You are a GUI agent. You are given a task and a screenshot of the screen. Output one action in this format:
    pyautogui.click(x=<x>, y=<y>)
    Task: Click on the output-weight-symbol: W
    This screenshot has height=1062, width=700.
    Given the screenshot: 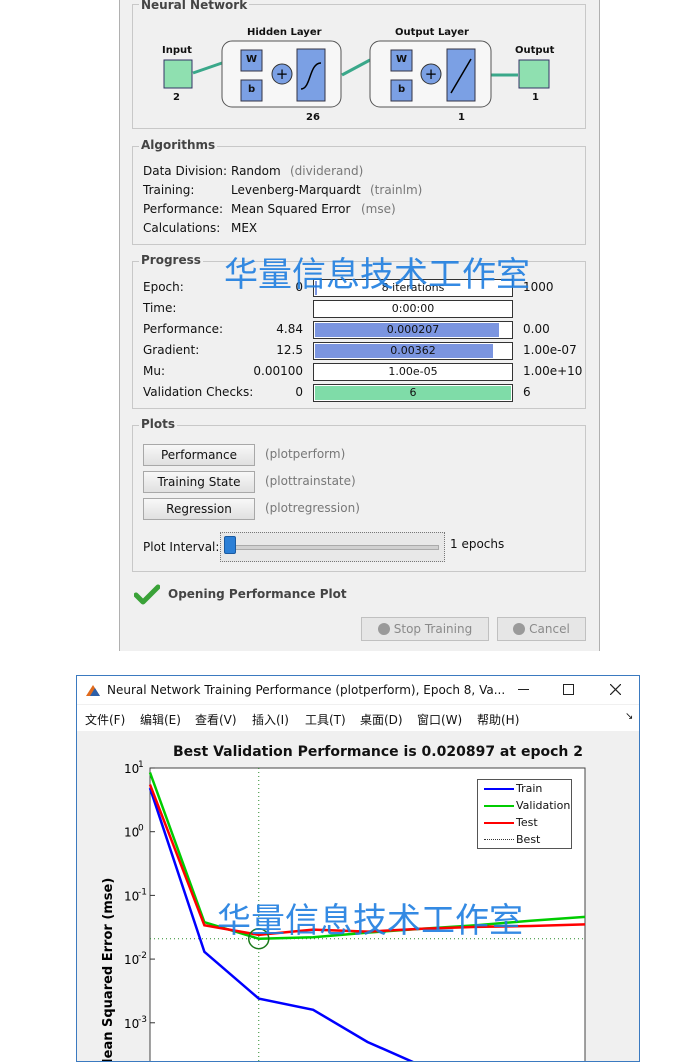 What is the action you would take?
    pyautogui.click(x=402, y=59)
    